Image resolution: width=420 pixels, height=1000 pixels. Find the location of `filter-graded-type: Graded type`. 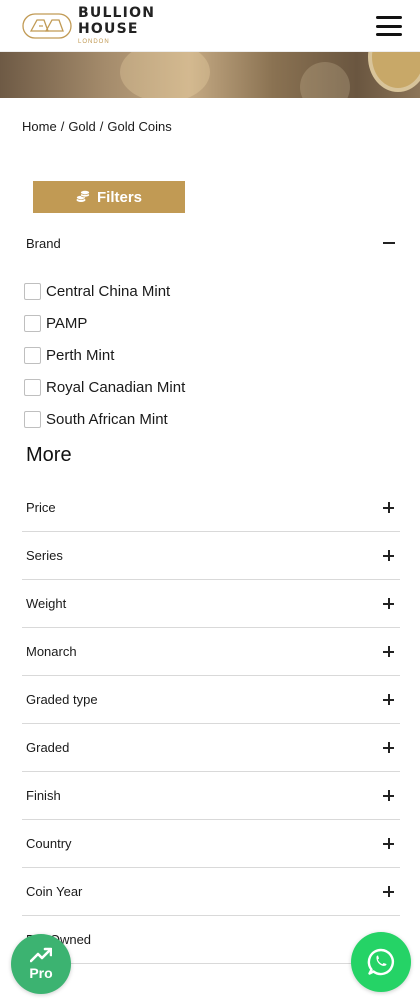

filter-graded-type: Graded type is located at coordinates (211, 700).